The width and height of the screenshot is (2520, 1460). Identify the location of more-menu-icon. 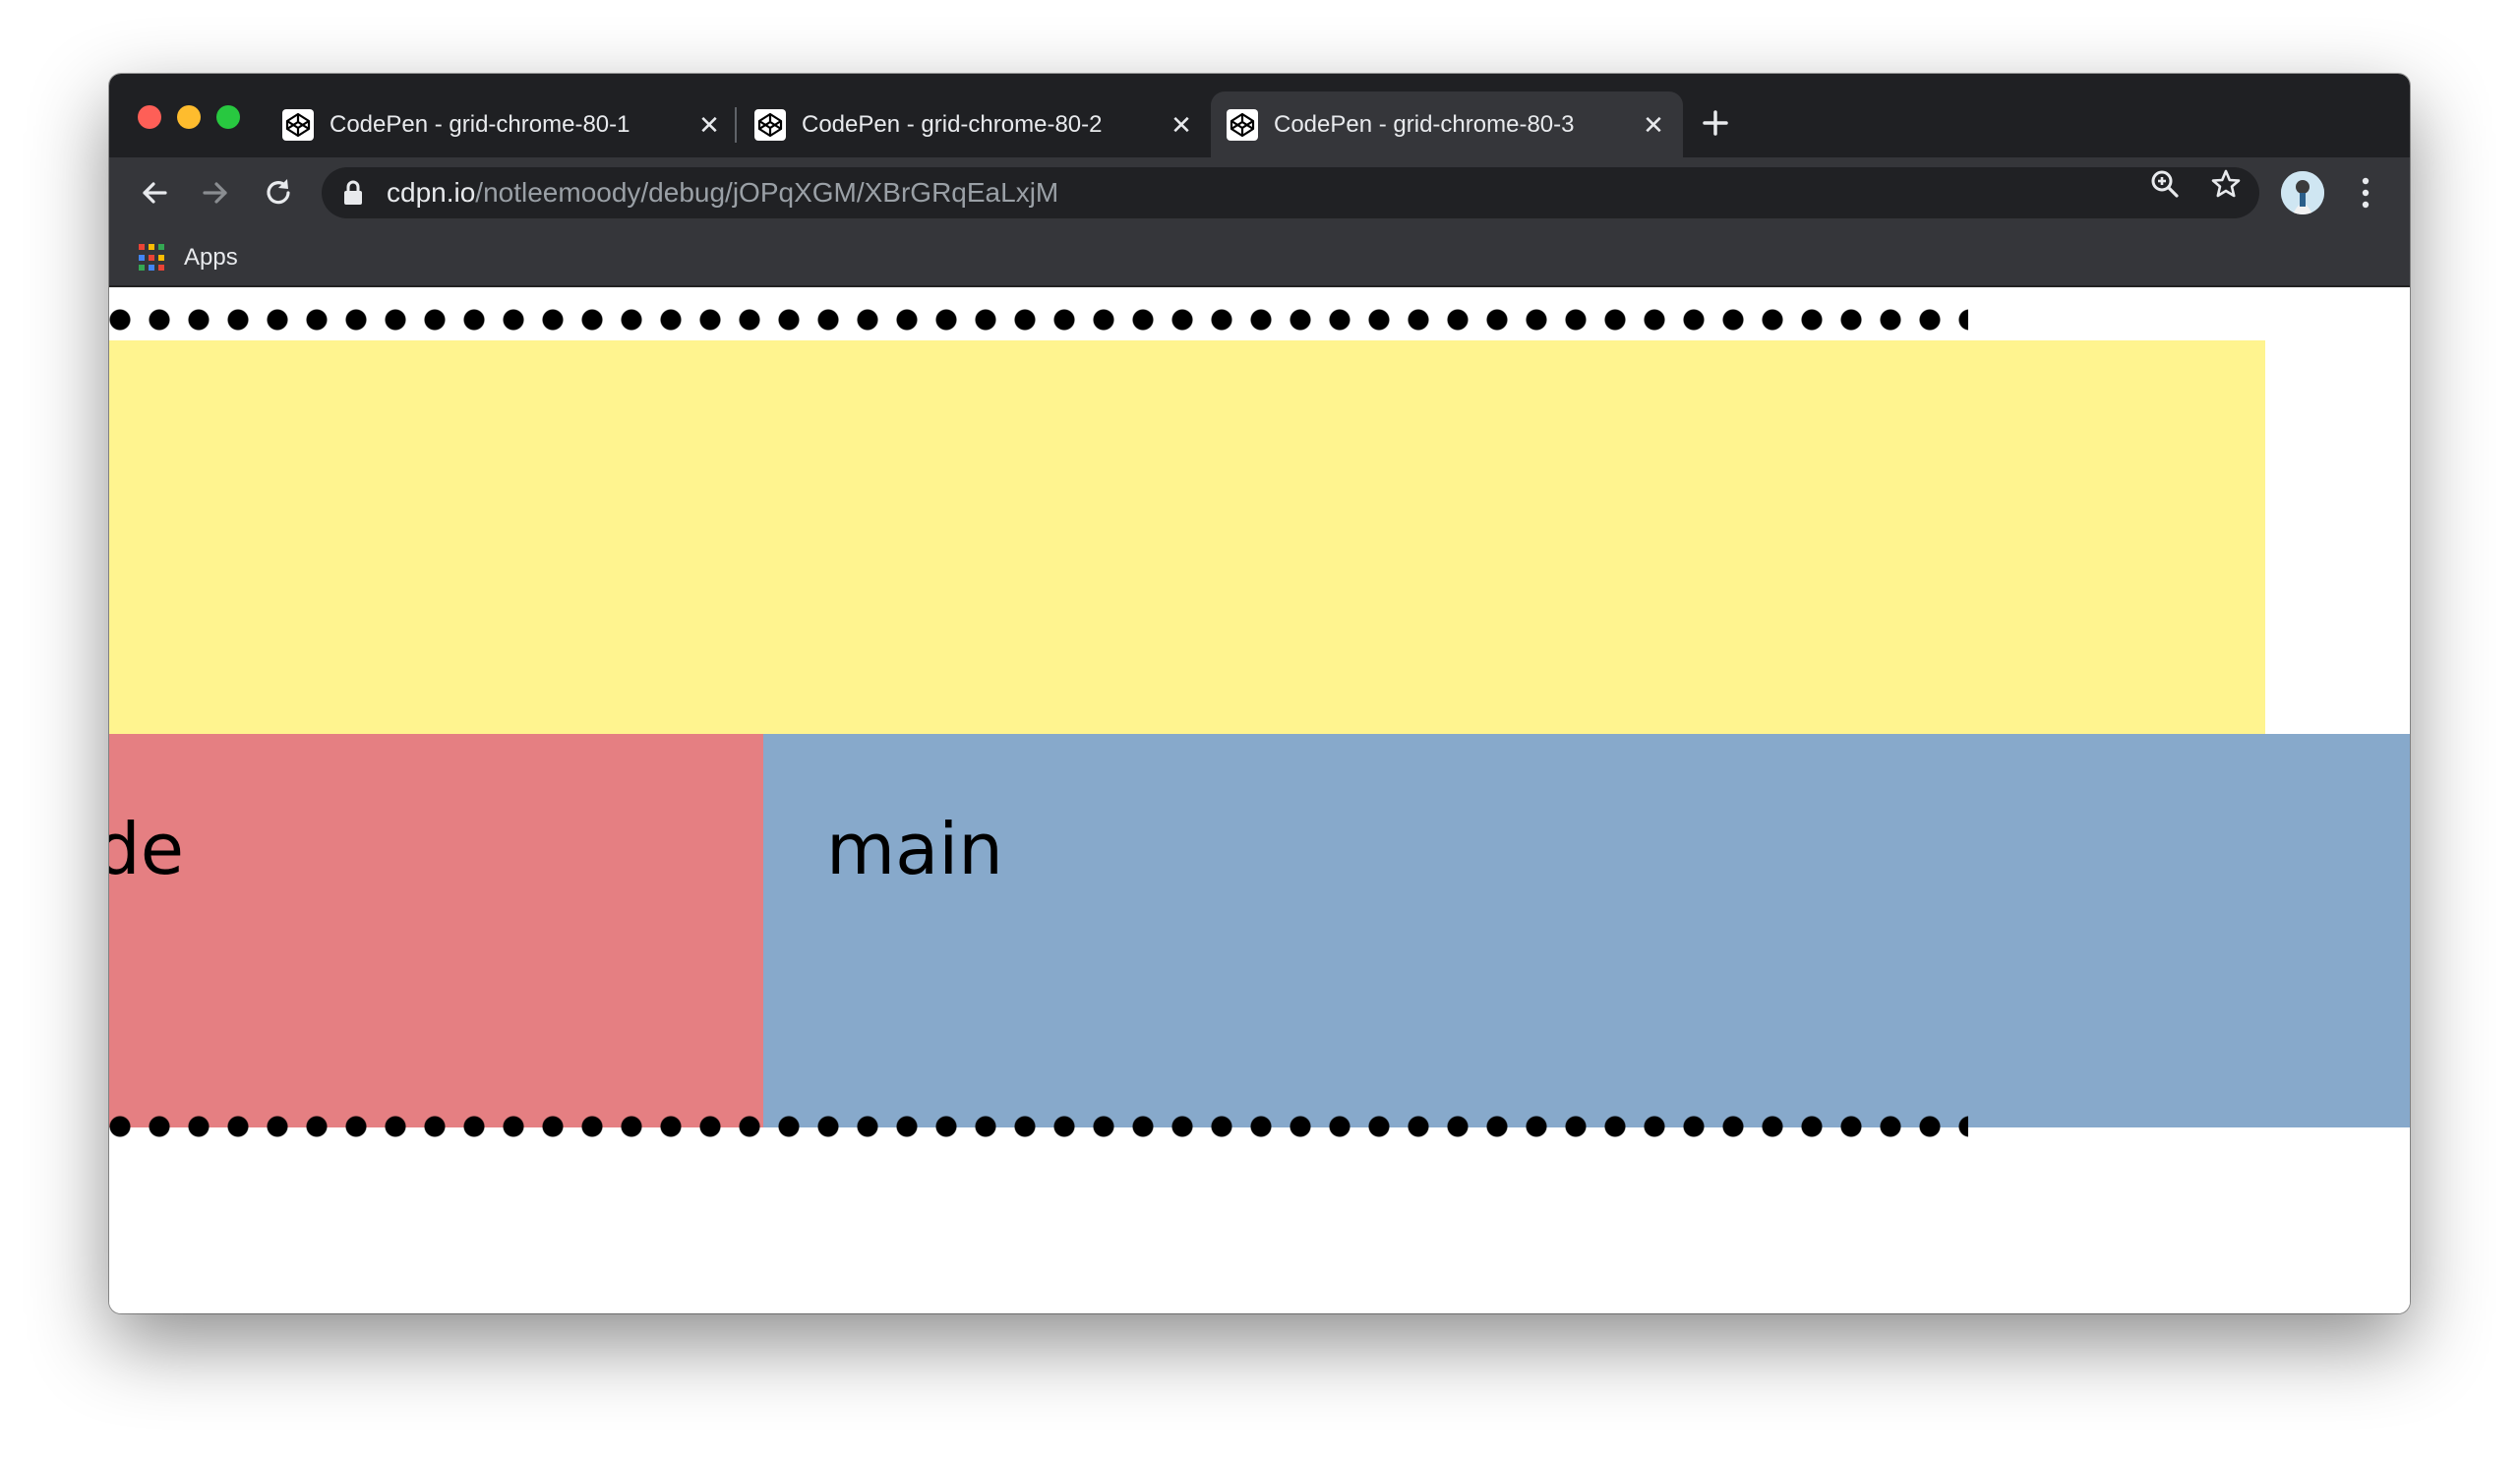
(2365, 193).